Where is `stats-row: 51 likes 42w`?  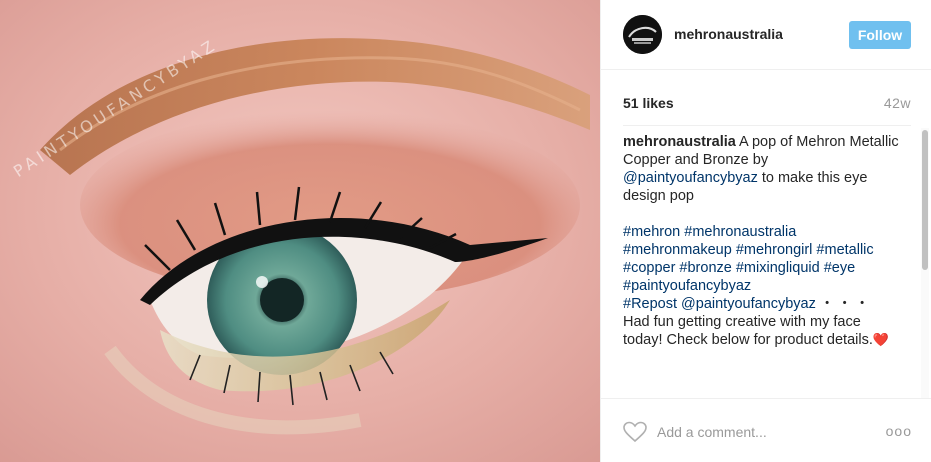
stats-row: 51 likes 42w is located at coordinates (767, 105).